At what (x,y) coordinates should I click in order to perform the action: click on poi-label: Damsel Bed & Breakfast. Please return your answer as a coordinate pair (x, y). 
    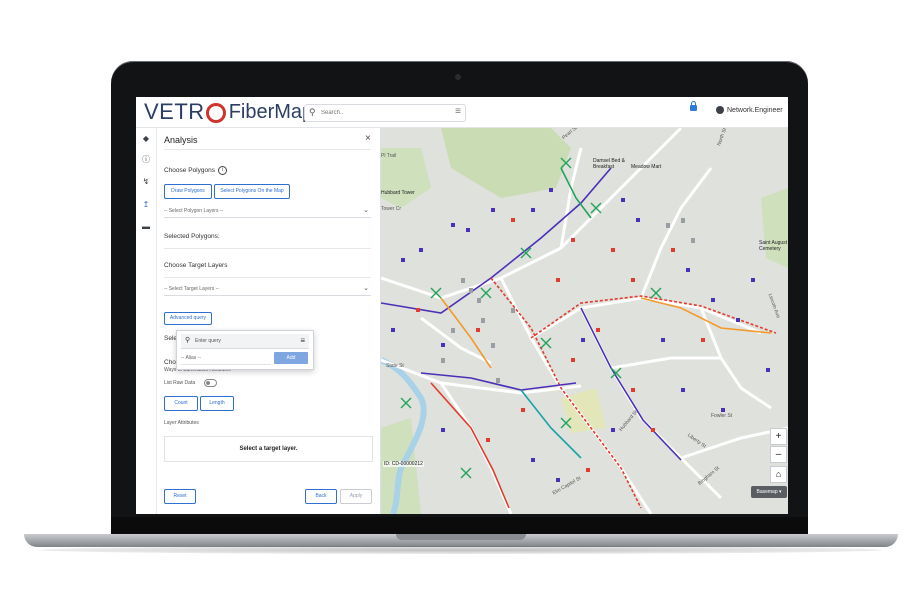
    Looking at the image, I should click on (609, 164).